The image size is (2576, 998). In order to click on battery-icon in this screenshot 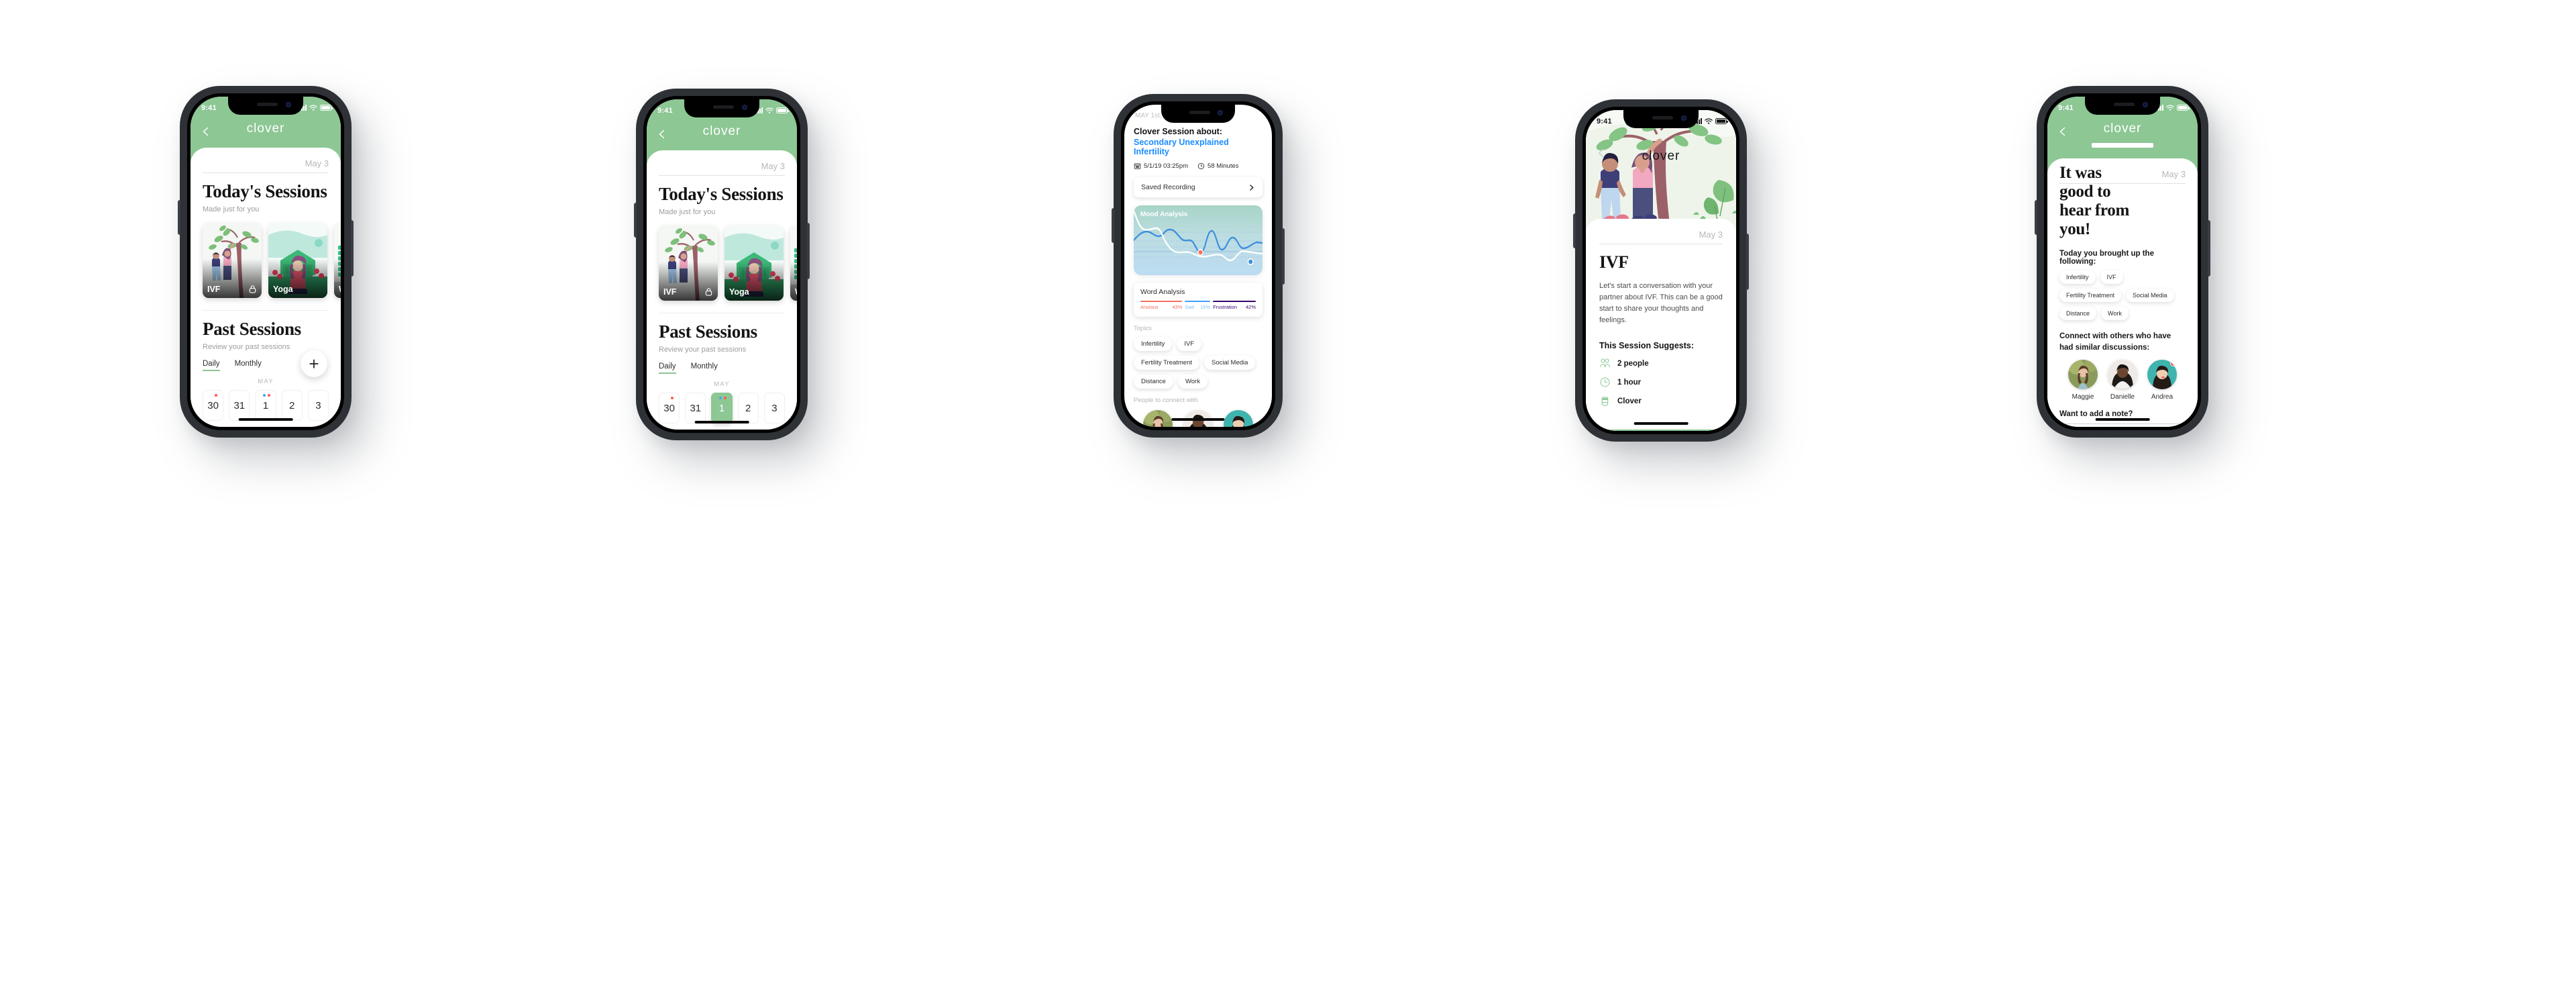, I will do `click(2183, 108)`.